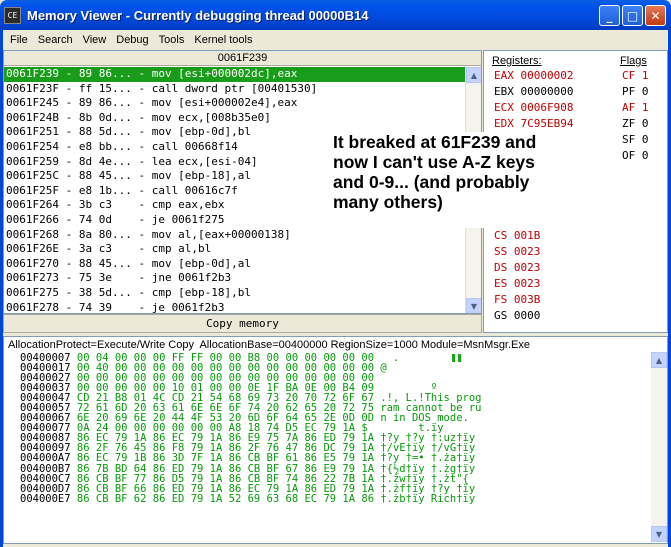 The width and height of the screenshot is (671, 547). I want to click on menu-search: Search, so click(55, 40).